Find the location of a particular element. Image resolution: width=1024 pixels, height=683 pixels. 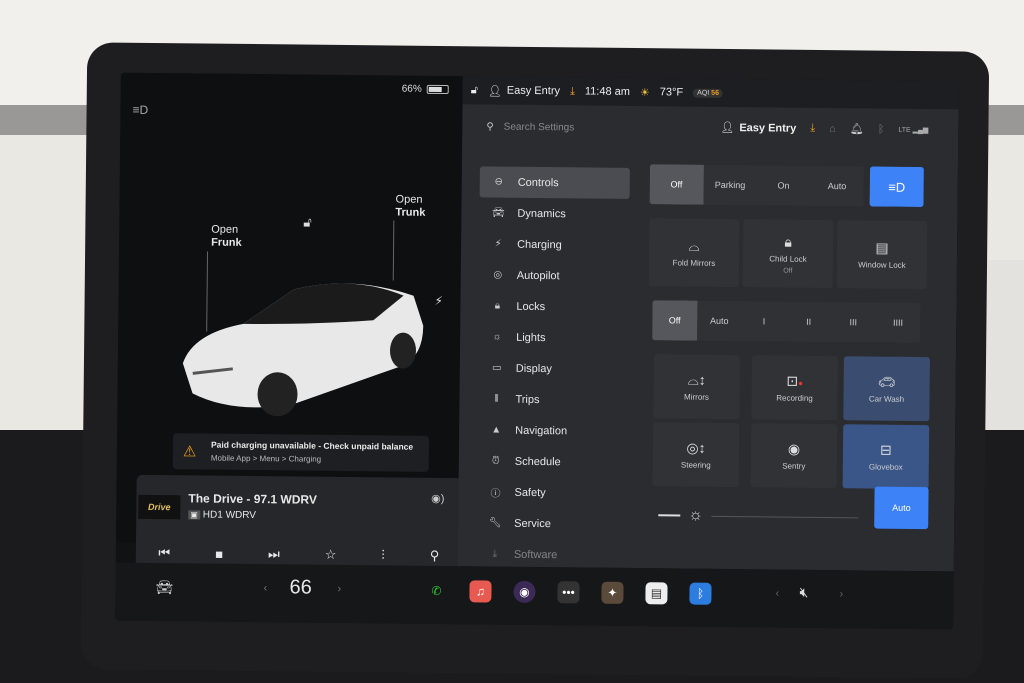

sun-icon: ☼ is located at coordinates (497, 337).